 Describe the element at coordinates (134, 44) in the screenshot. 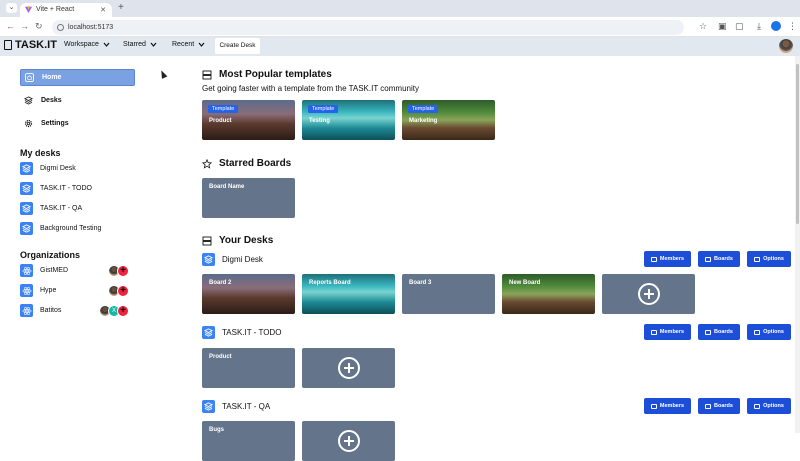

I see `menu-label: Starred` at that location.